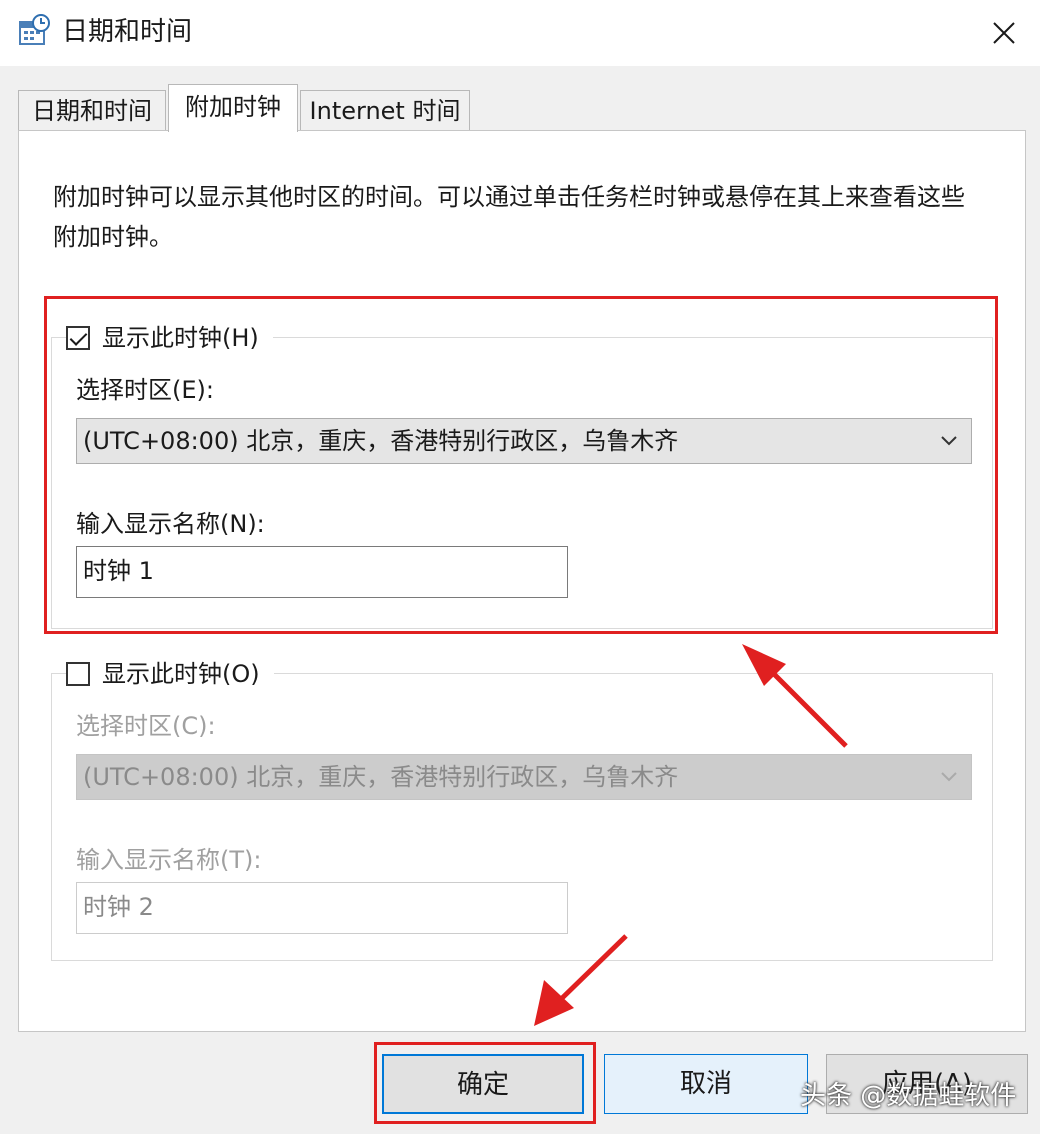 This screenshot has height=1134, width=1040. I want to click on clock1-name-input: 时钟 1, so click(322, 572).